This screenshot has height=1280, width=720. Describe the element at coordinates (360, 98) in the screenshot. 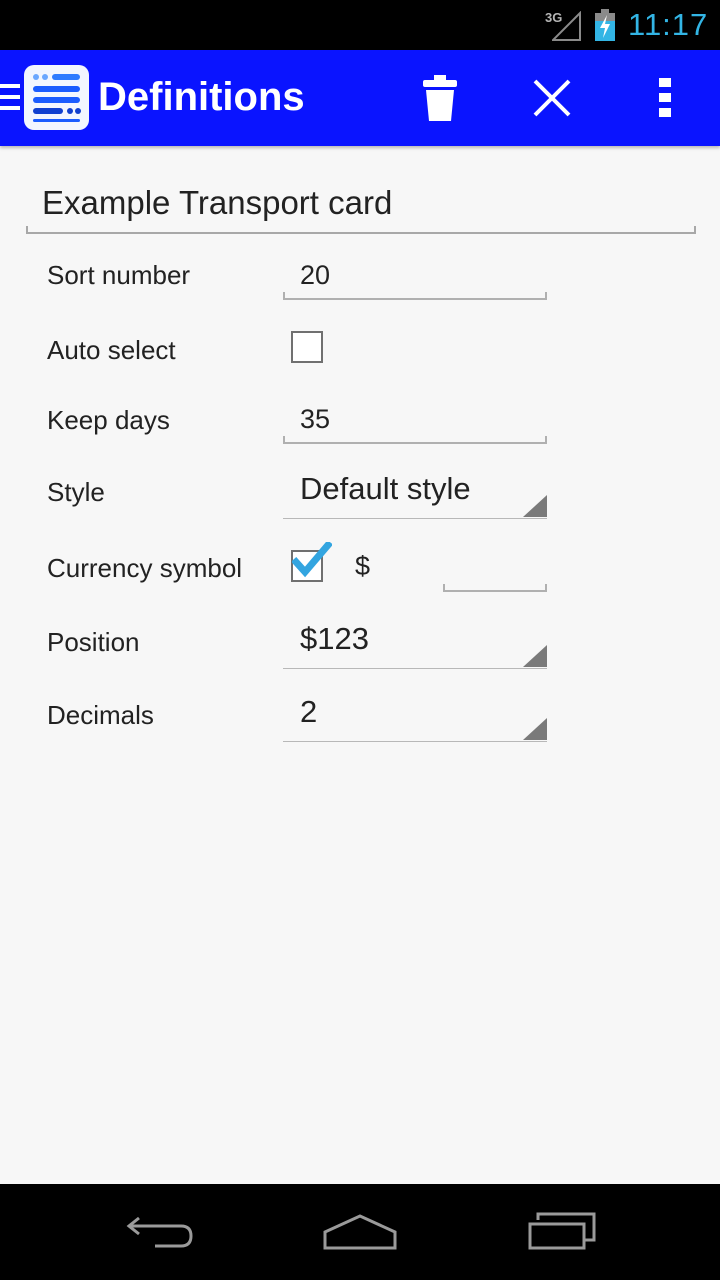

I see `action-bar: Definitions` at that location.